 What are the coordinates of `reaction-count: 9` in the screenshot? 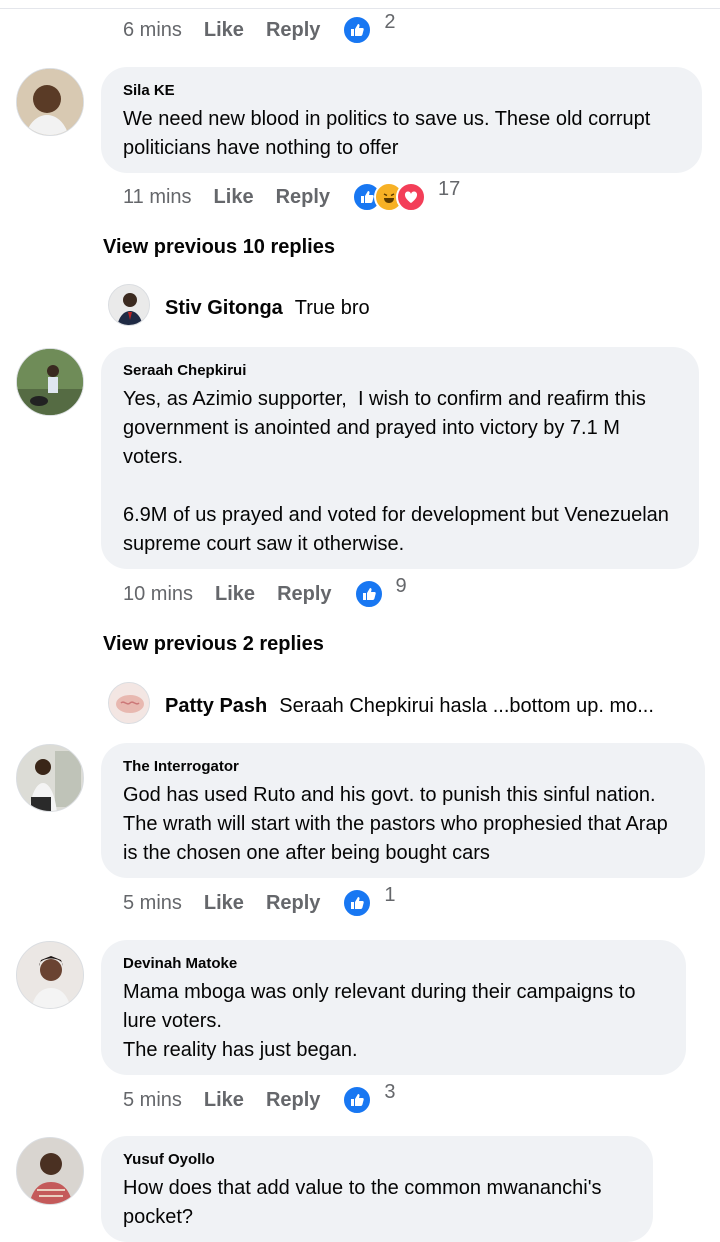 It's located at (401, 585).